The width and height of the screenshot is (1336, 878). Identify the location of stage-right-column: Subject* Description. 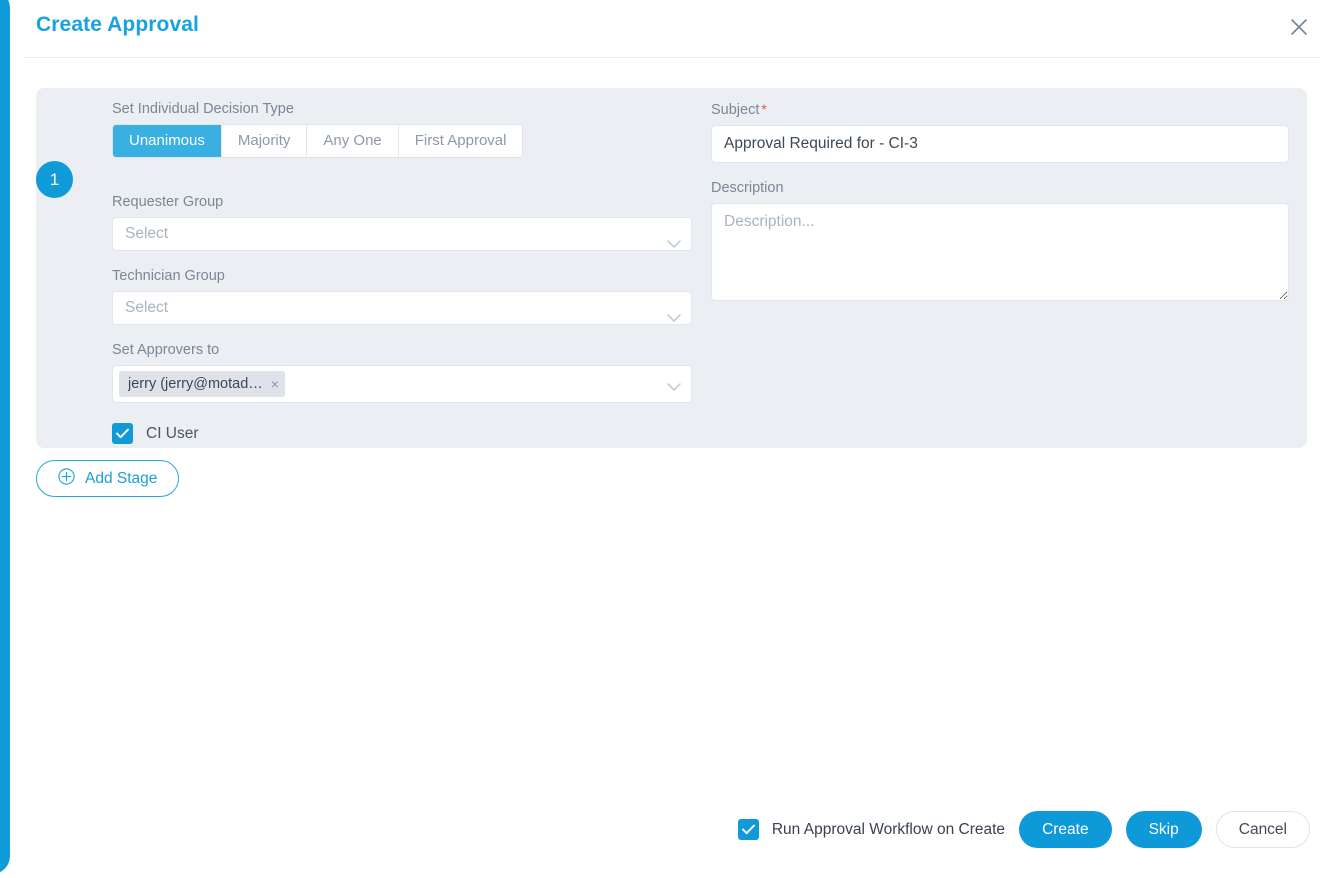
(1000, 212).